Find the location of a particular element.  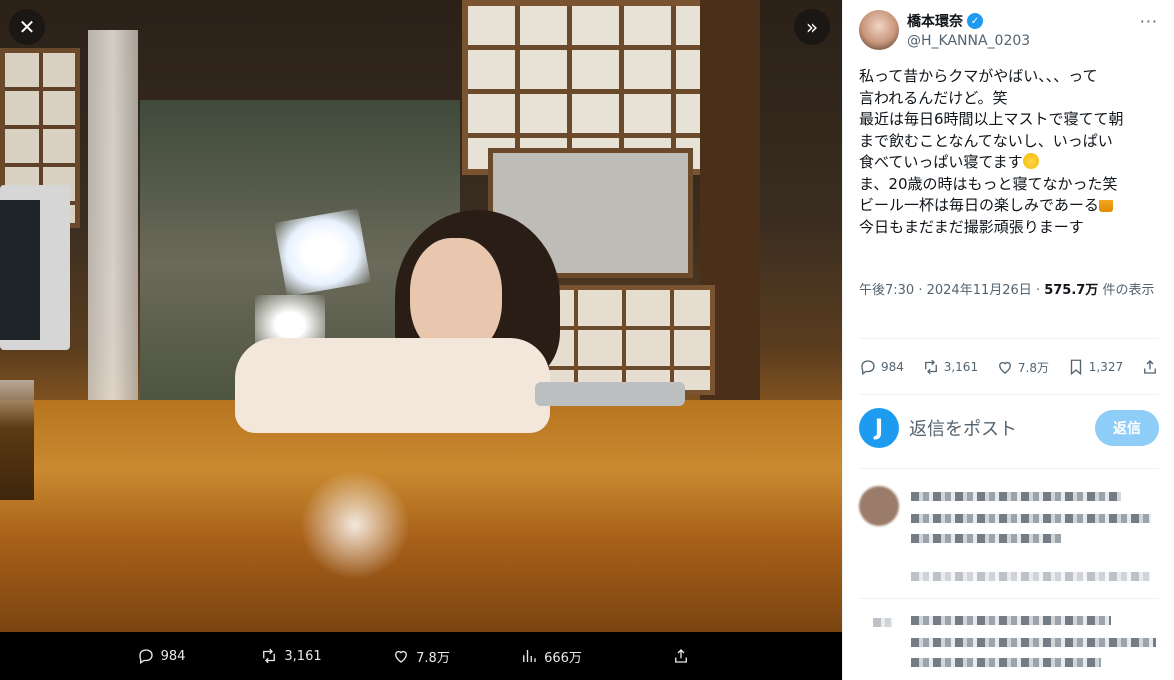

reply-action: 984 is located at coordinates (161, 656).